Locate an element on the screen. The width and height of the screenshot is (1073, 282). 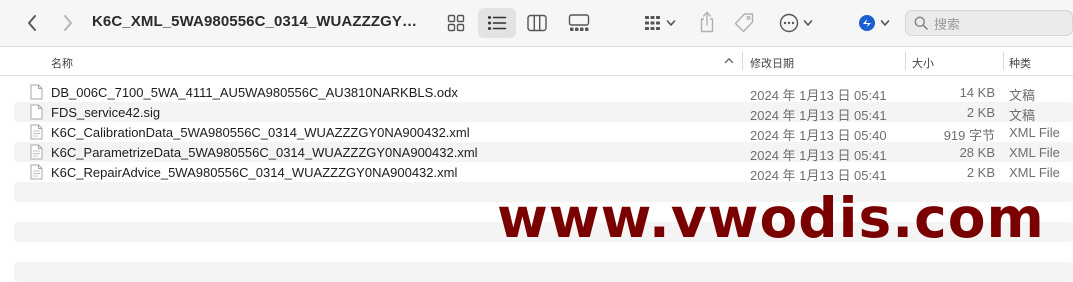
columns-icon is located at coordinates (537, 23).